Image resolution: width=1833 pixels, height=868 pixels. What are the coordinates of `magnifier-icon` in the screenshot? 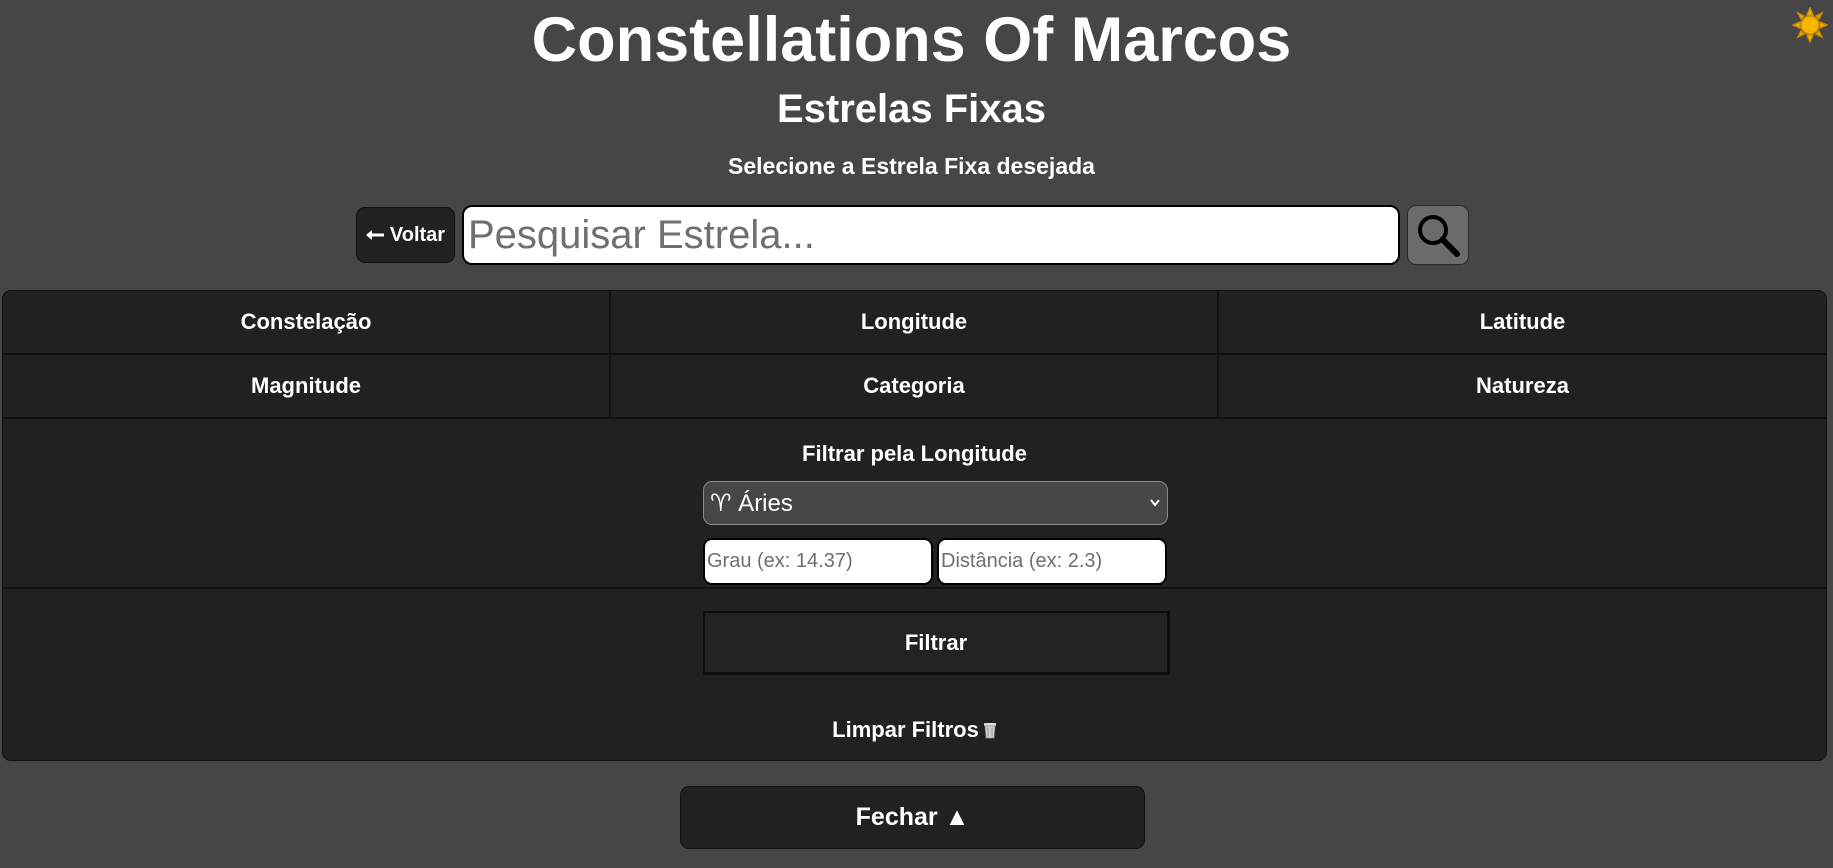 It's located at (1439, 236).